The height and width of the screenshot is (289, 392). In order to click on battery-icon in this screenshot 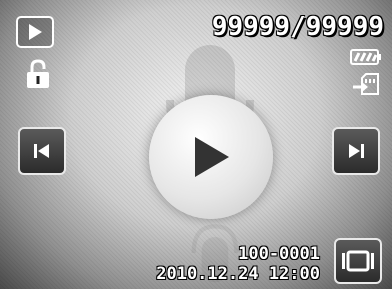, I will do `click(365, 57)`.